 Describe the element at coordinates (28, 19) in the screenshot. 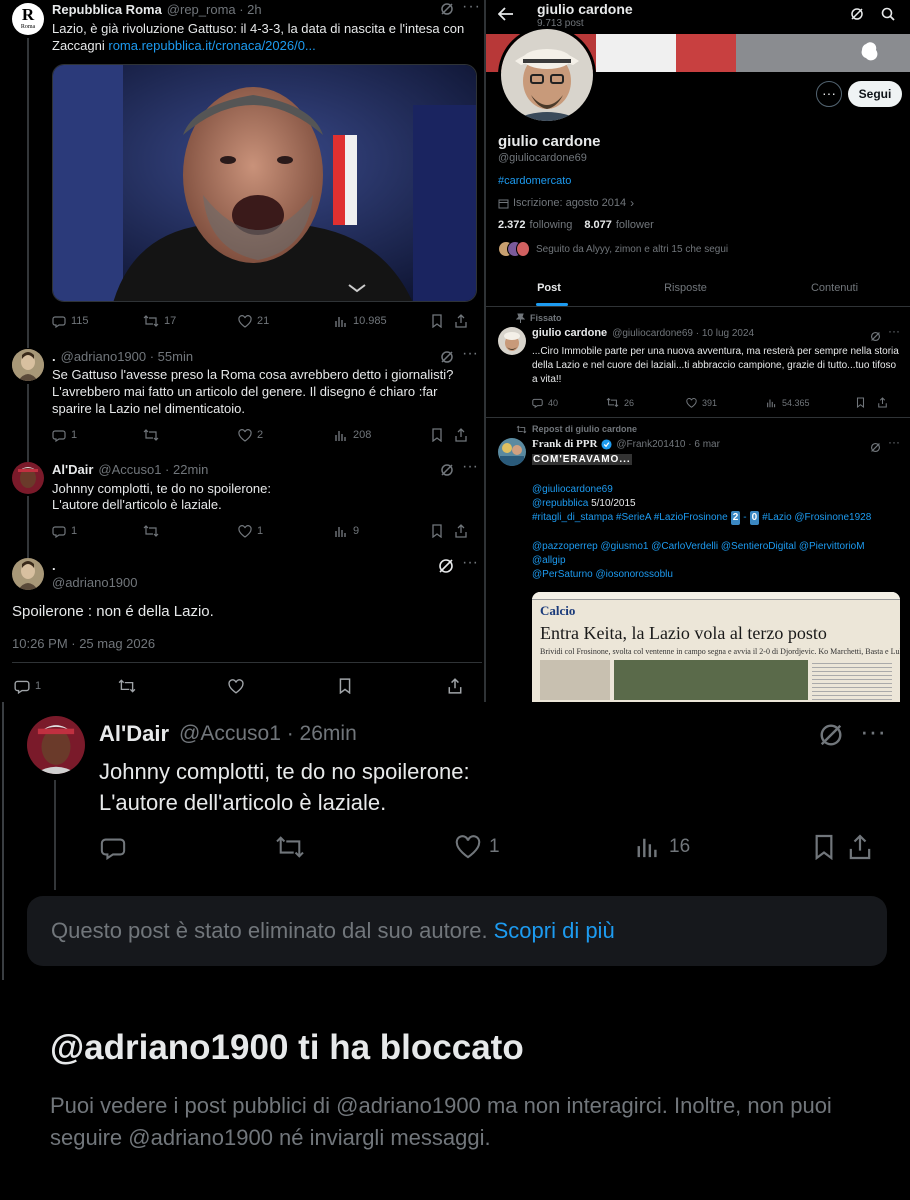

I see `repubblica-roma-avatar: R Roma` at that location.